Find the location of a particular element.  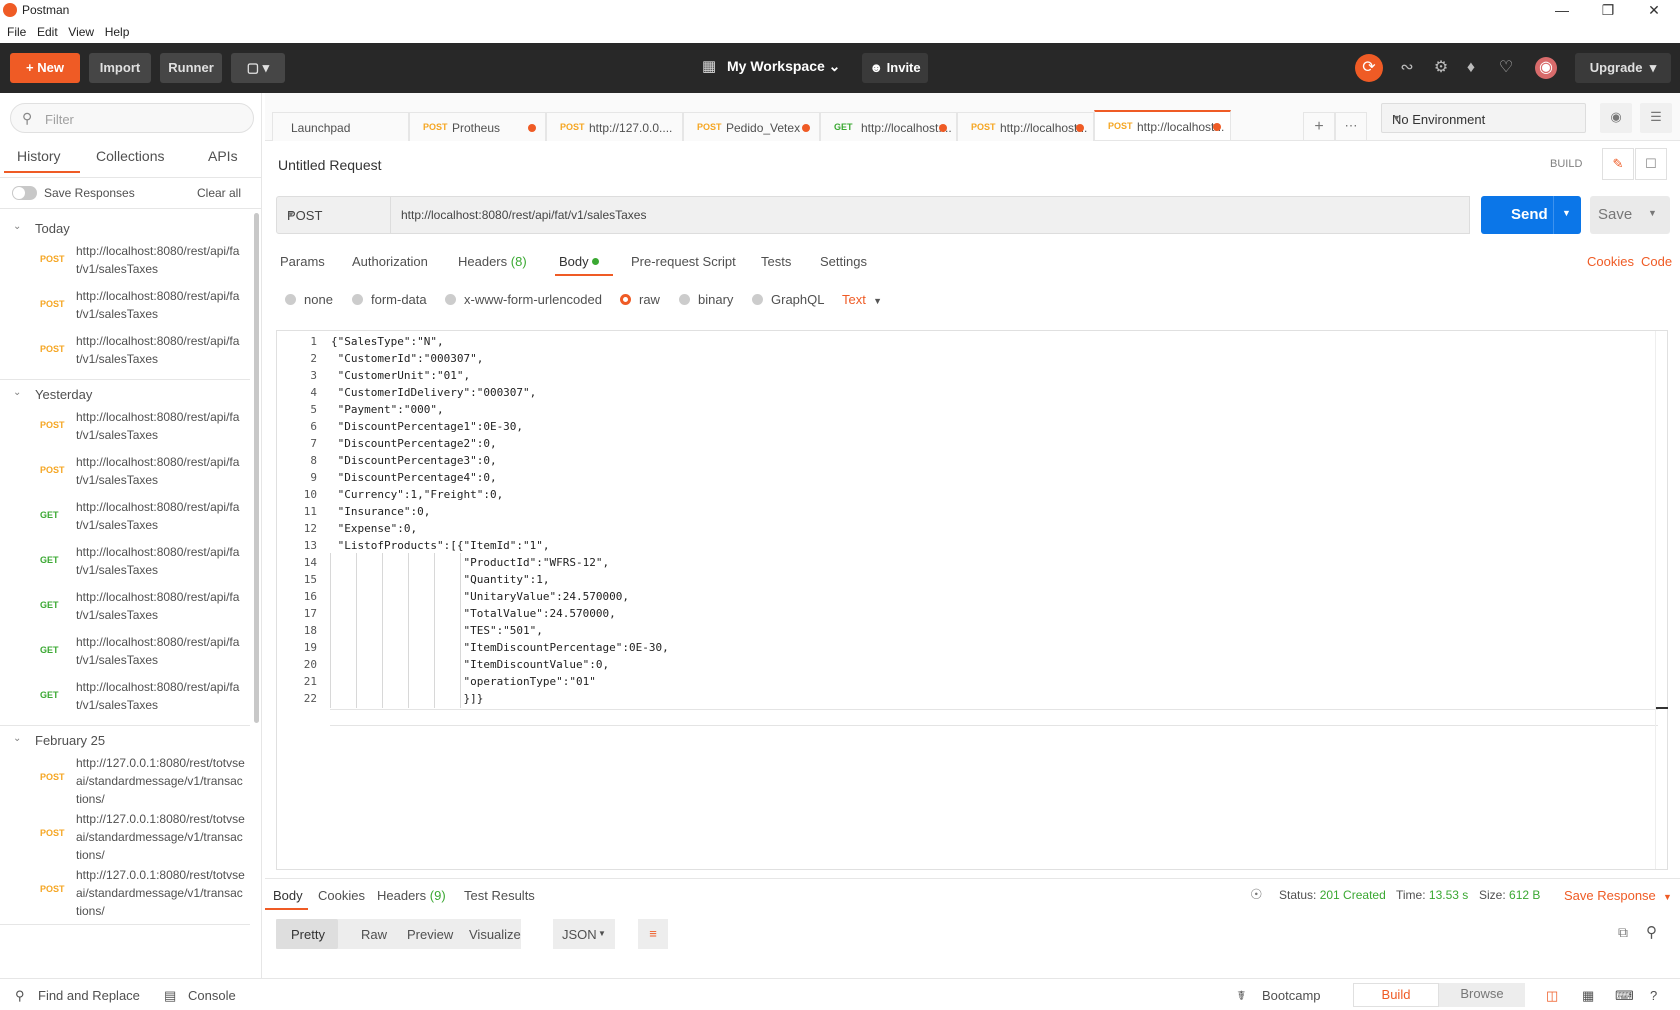

tab-settings: Settings is located at coordinates (843, 261).